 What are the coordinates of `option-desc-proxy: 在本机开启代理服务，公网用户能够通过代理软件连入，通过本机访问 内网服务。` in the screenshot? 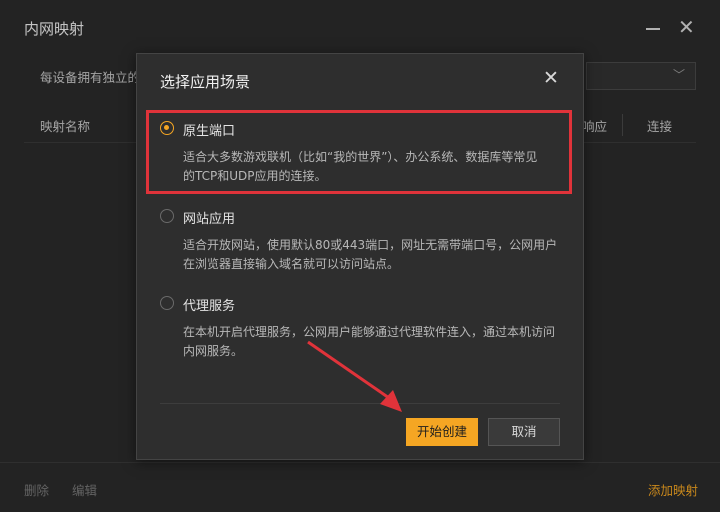 It's located at (378, 342).